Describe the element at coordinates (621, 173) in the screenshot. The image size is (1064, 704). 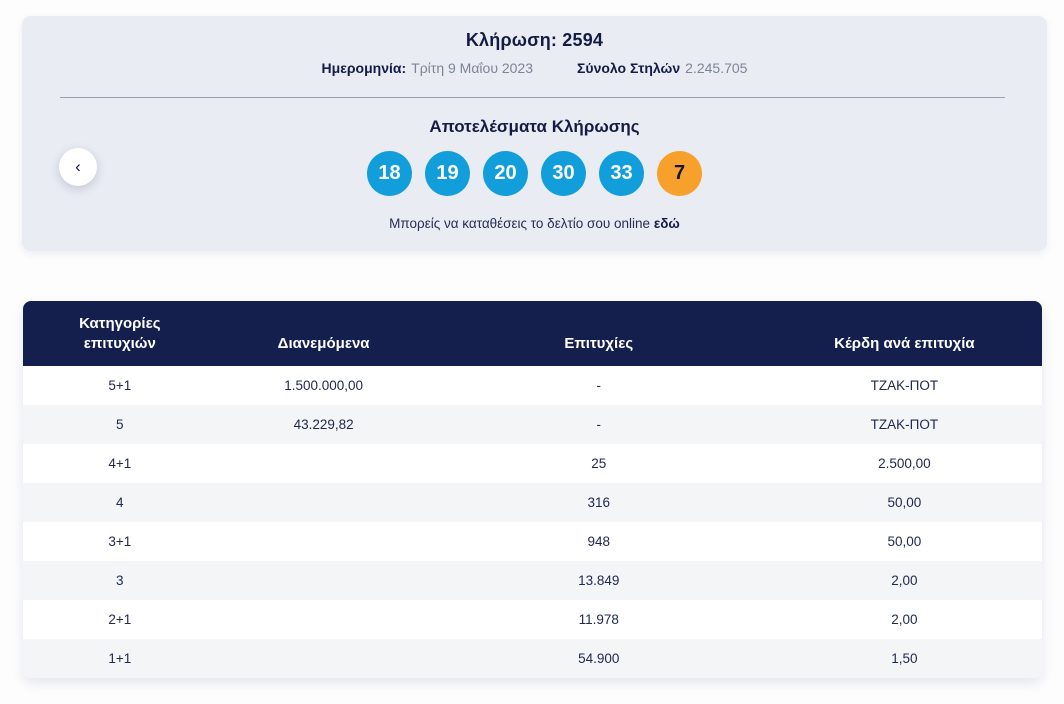
I see `number-ball: 33` at that location.